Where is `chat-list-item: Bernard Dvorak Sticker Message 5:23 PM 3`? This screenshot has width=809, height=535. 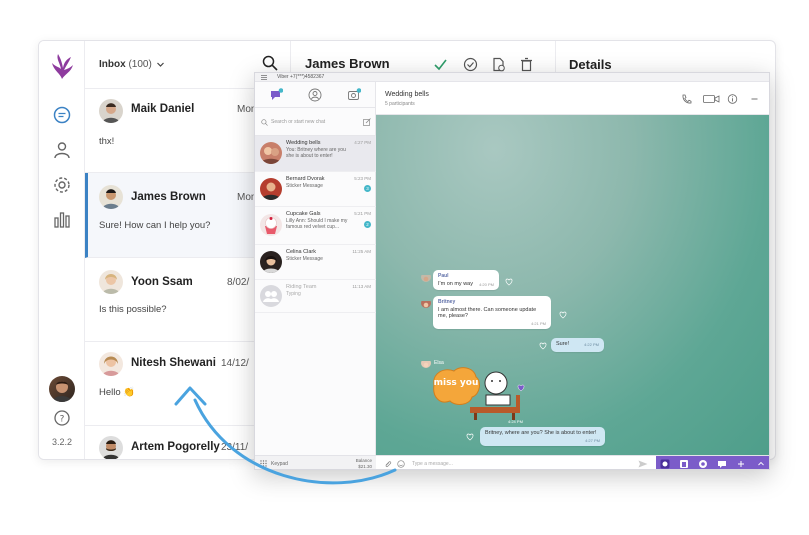
chat-list-item: Bernard Dvorak Sticker Message 5:23 PM 3 is located at coordinates (315, 189).